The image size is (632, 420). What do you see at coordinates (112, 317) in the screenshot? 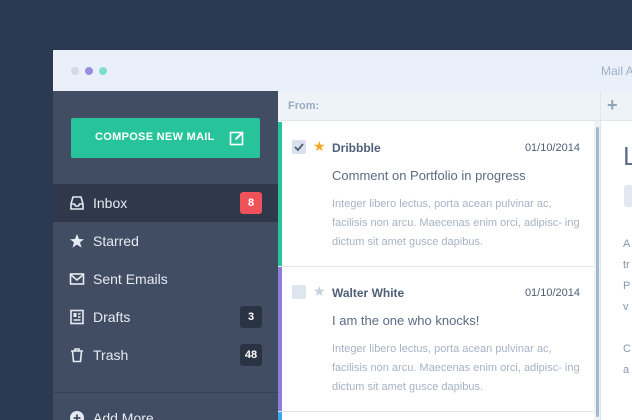
I see `sidebar-item-label: Drafts` at bounding box center [112, 317].